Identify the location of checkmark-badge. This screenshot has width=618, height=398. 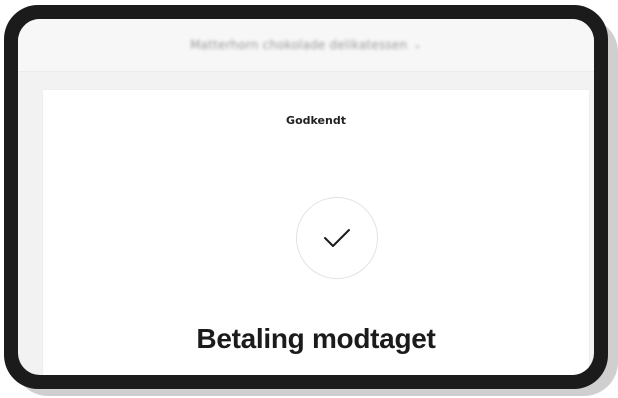
(337, 238).